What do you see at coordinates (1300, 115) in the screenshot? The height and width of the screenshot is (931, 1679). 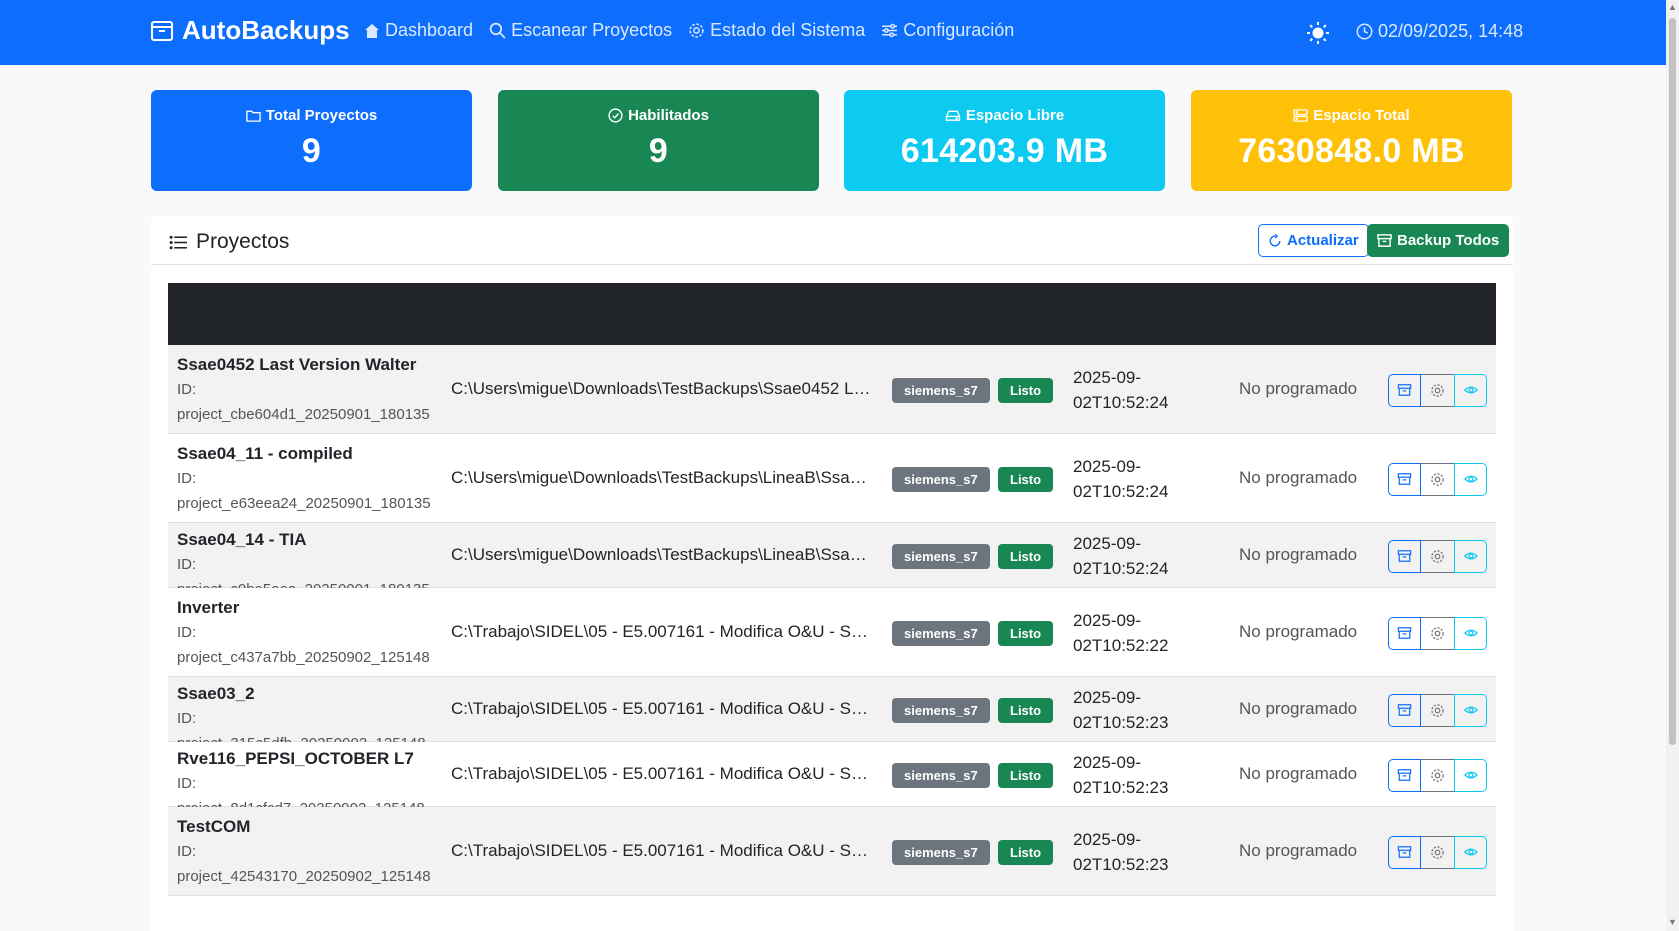 I see `server-icon` at bounding box center [1300, 115].